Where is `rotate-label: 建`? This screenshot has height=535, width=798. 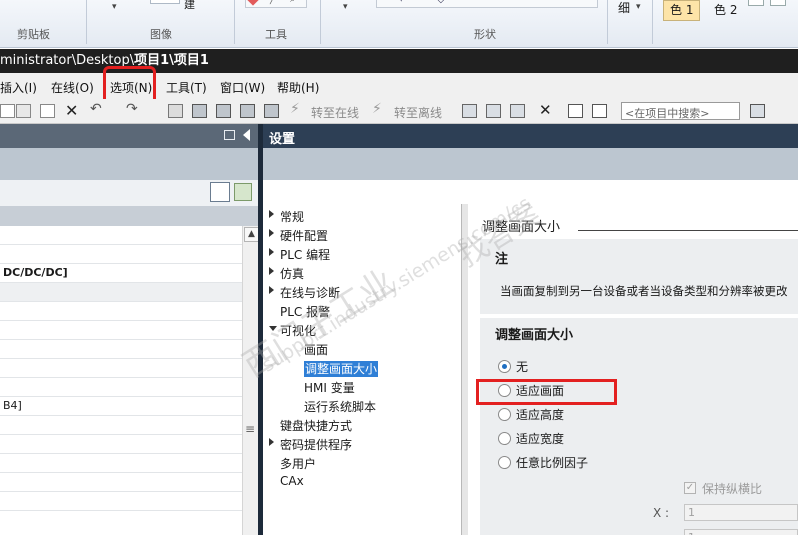 rotate-label: 建 is located at coordinates (189, 6).